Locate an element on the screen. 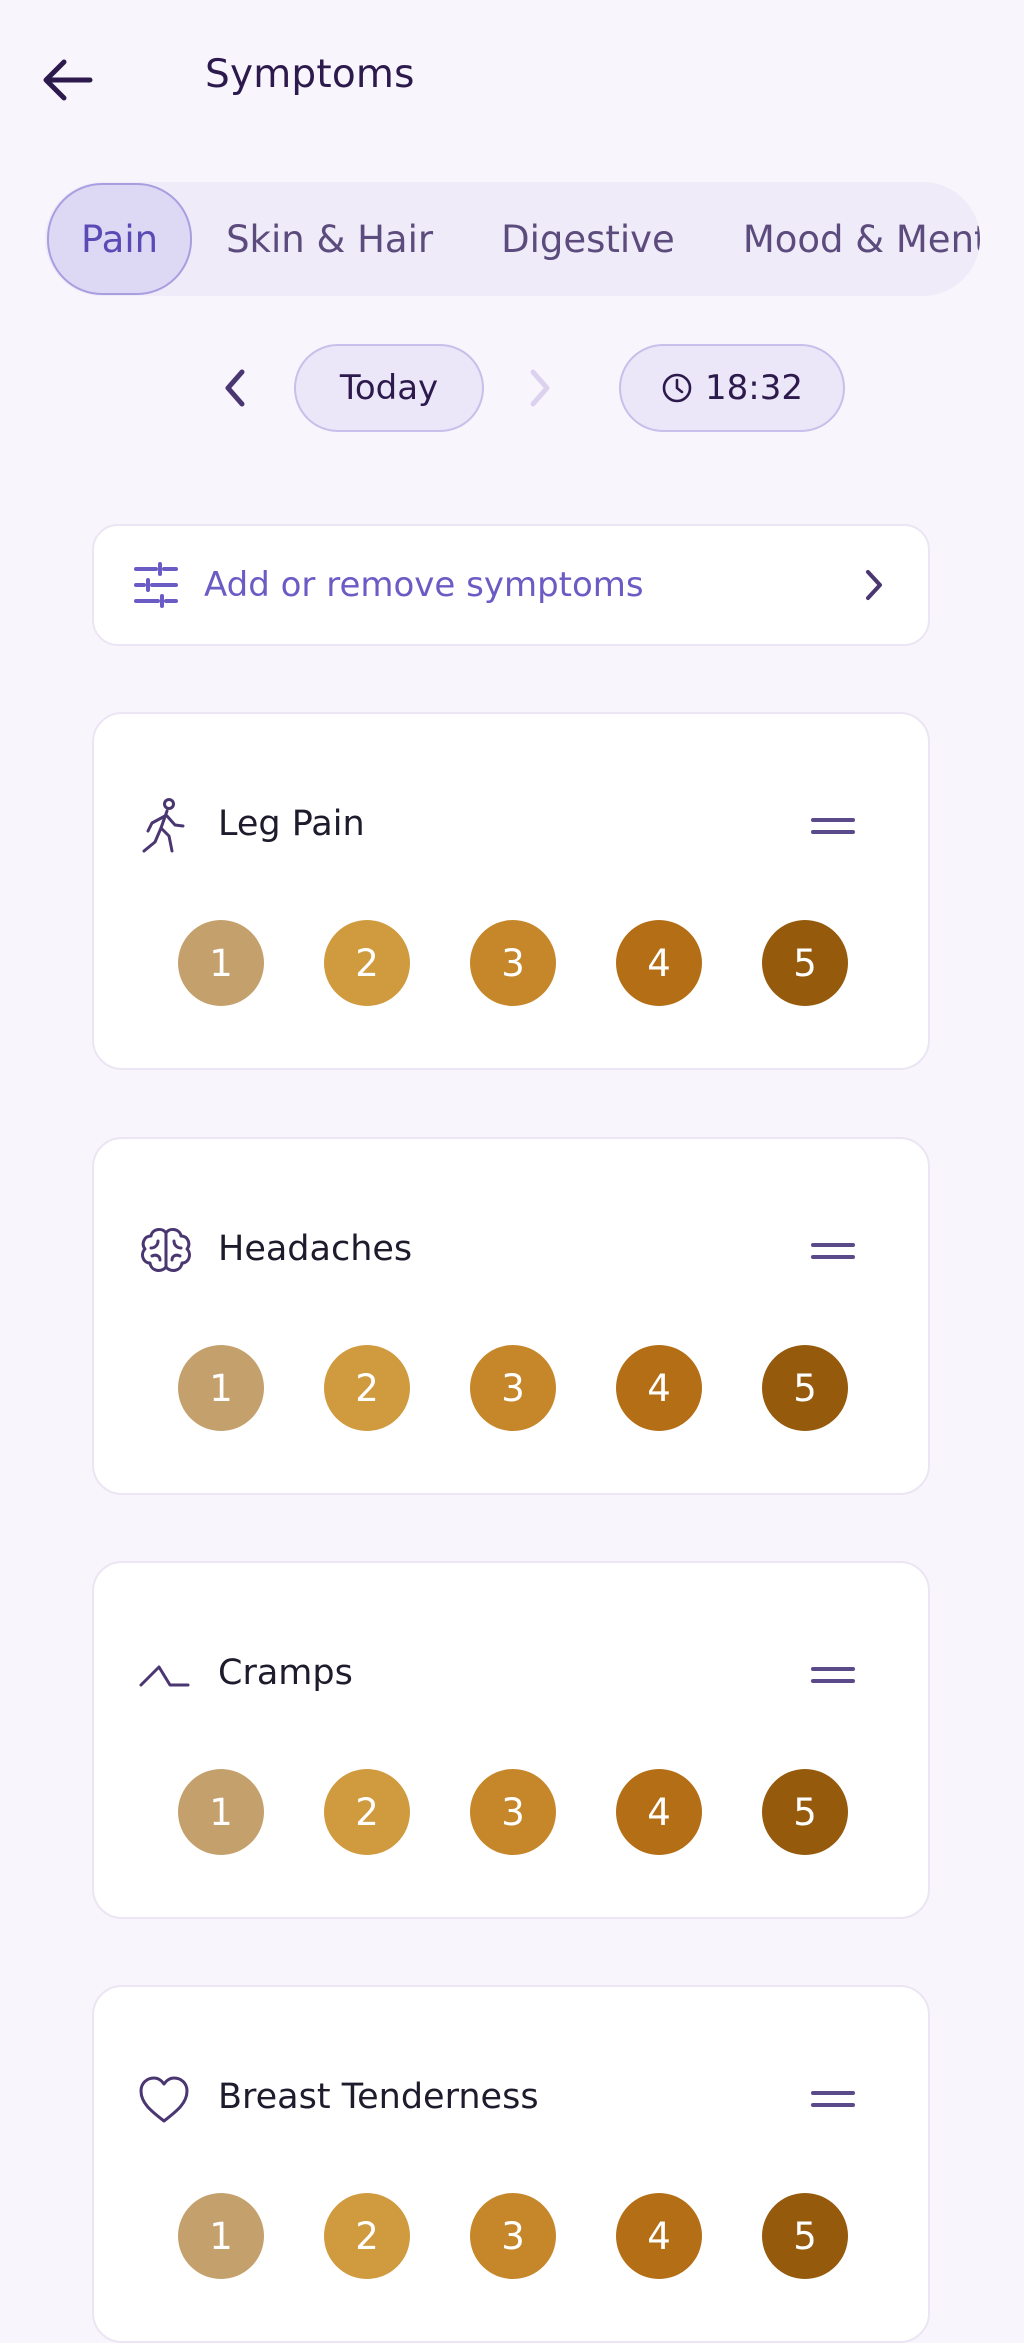  symptom-card-leg-pain: Leg Pain 12345 is located at coordinates (511, 891).